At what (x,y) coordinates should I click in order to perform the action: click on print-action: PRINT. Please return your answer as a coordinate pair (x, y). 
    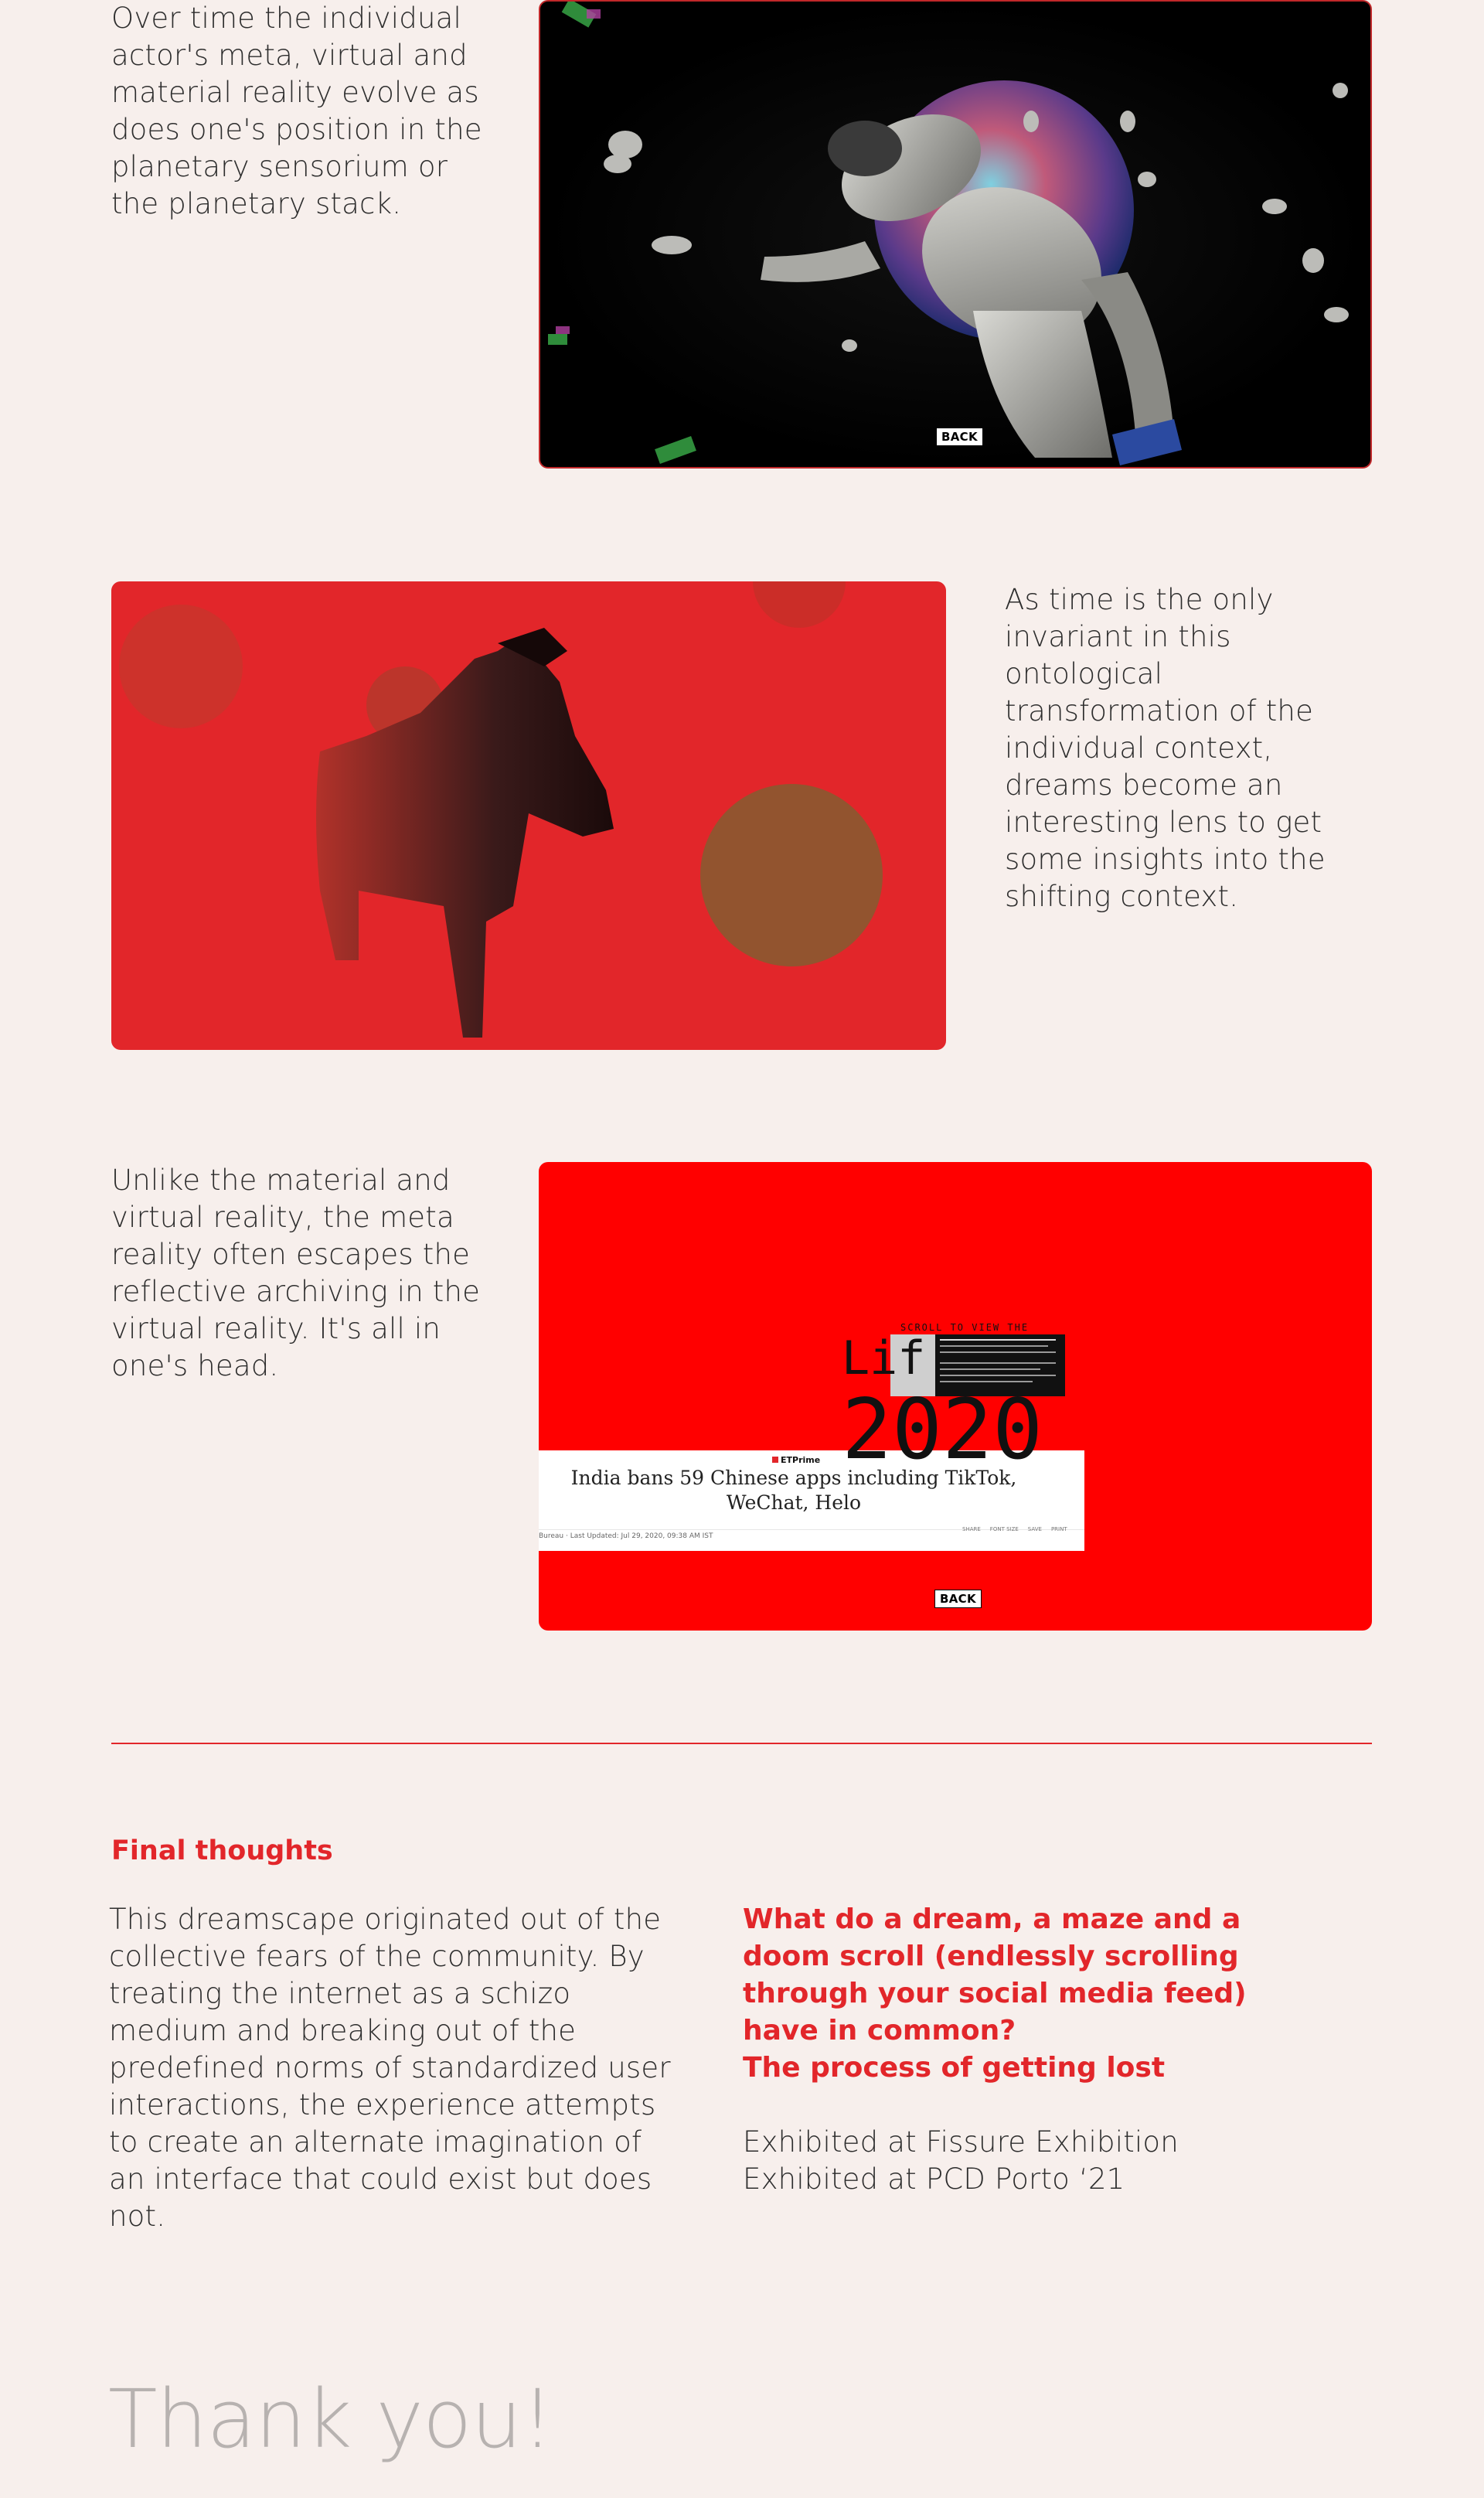
    Looking at the image, I should click on (1059, 1529).